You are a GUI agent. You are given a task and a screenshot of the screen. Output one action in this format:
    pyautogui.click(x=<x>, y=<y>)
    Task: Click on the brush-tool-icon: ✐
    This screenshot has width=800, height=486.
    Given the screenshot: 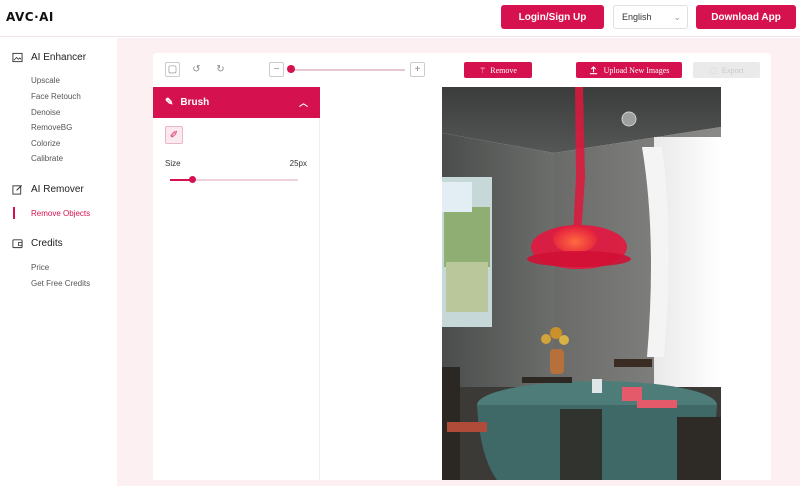 What is the action you would take?
    pyautogui.click(x=174, y=135)
    